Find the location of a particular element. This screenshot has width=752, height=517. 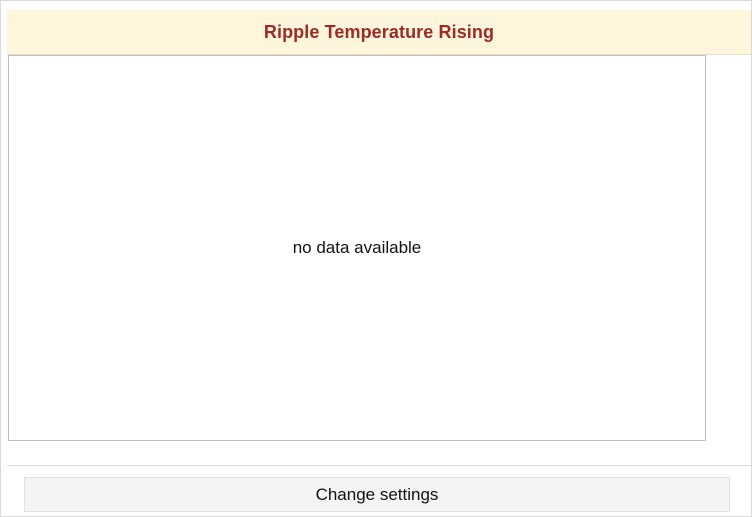

no-data-message: no data available is located at coordinates (357, 247).